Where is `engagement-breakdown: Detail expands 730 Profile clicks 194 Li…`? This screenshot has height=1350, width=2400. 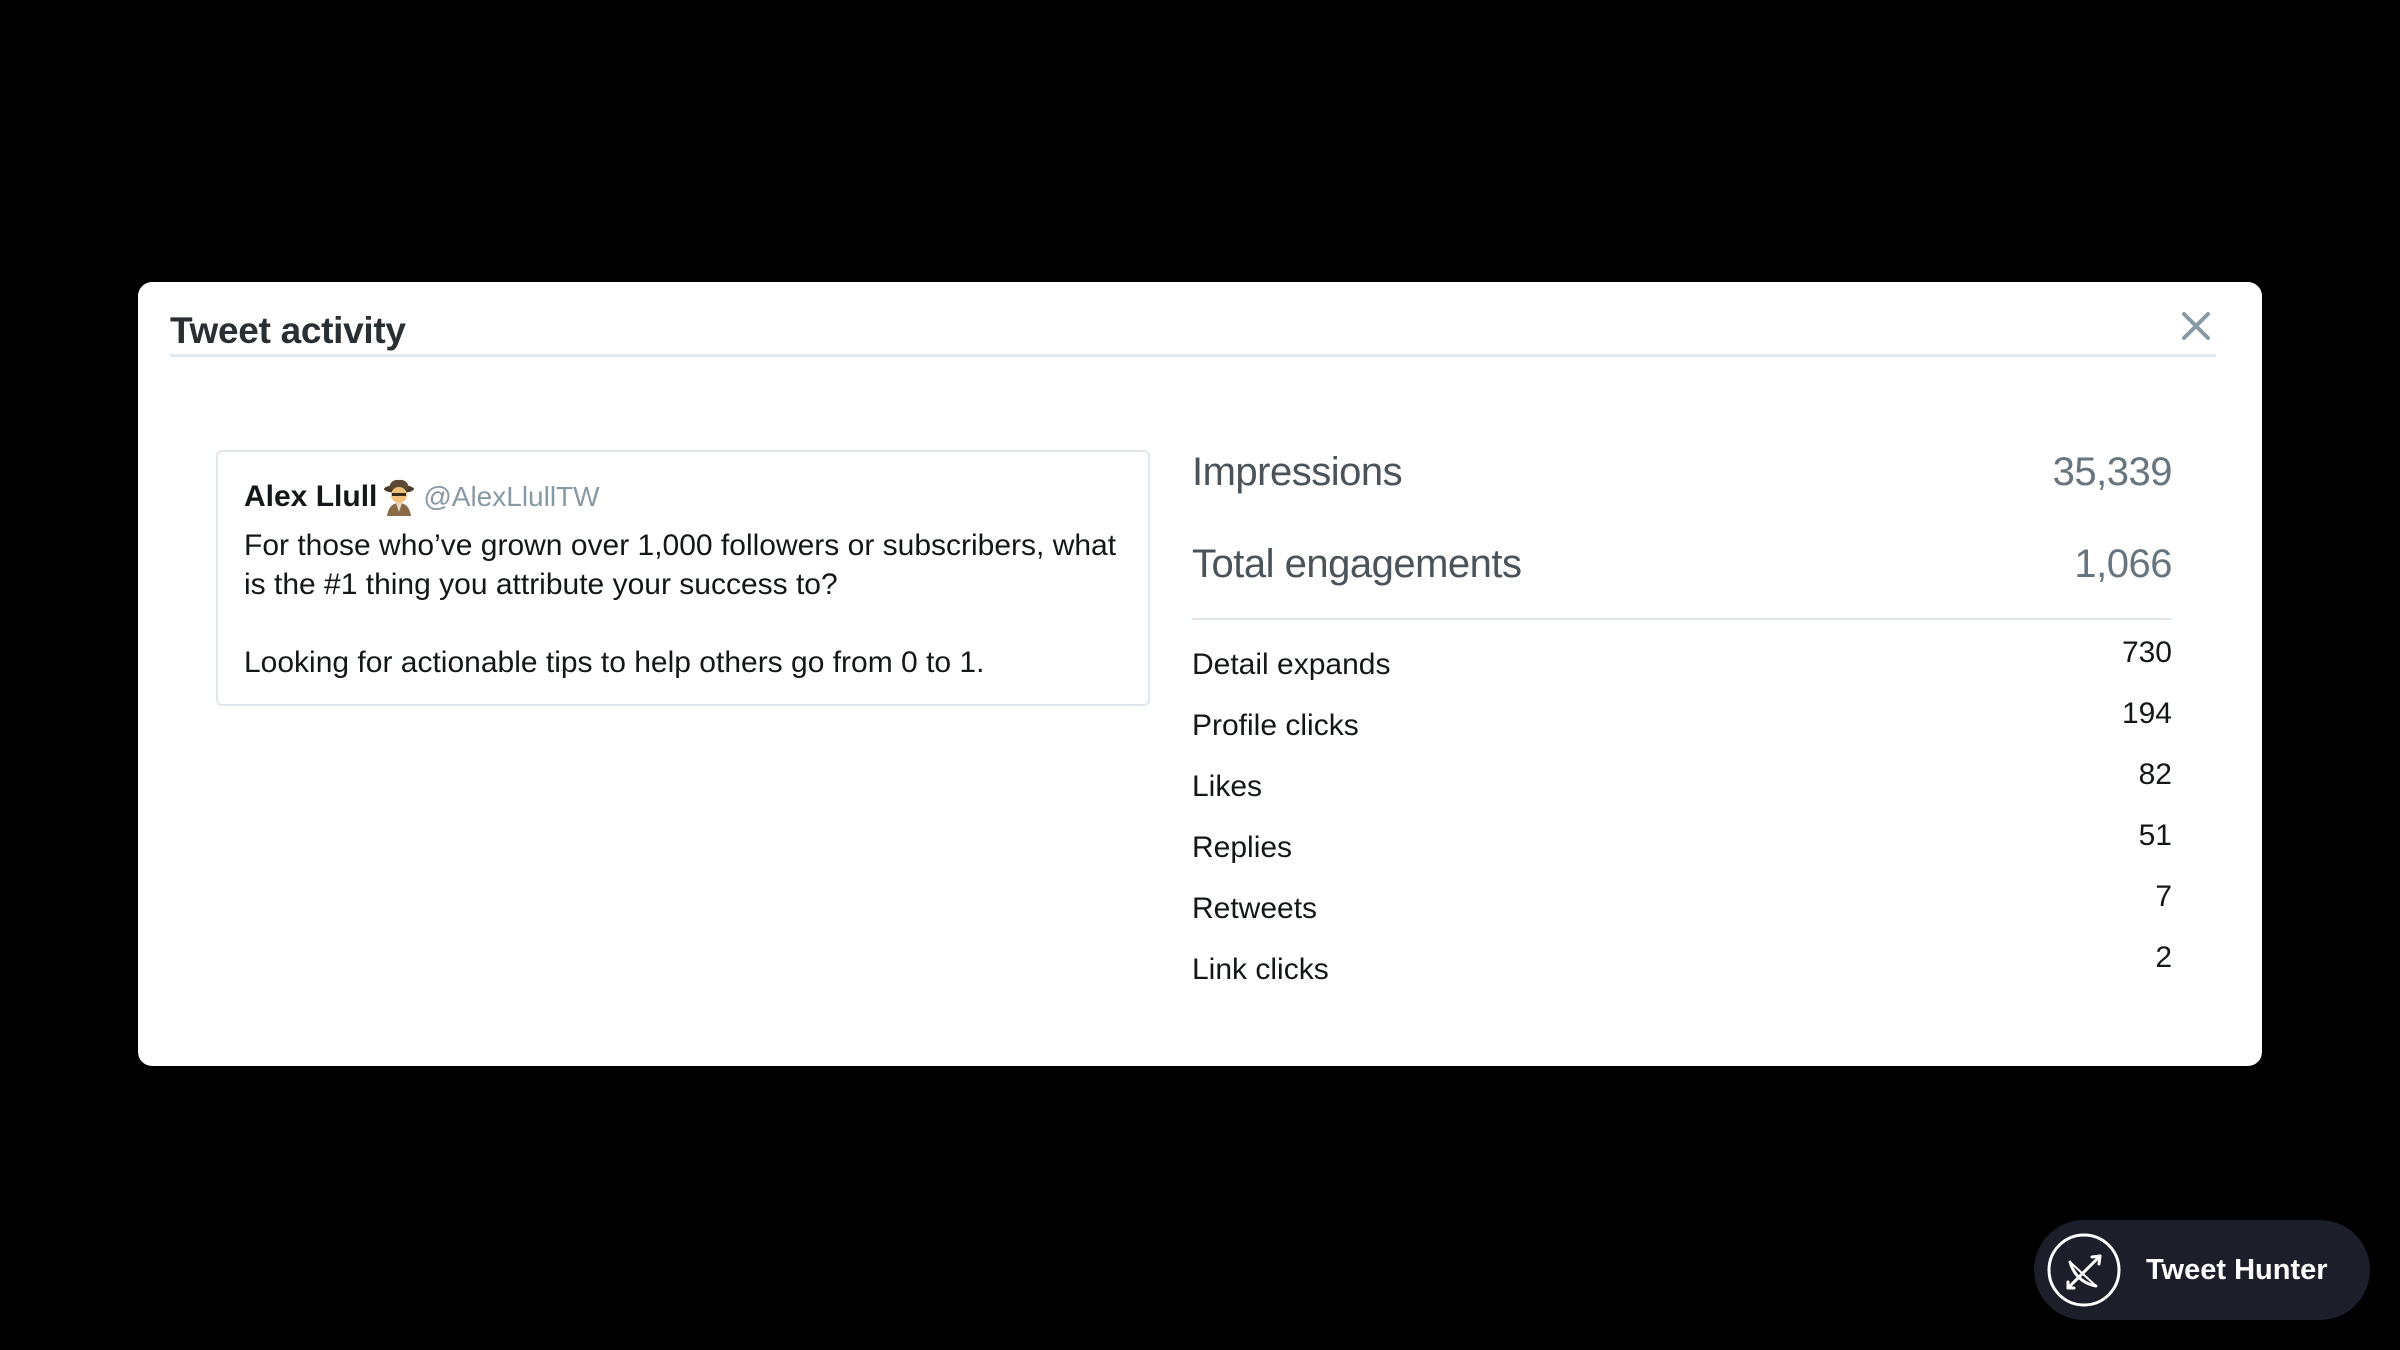 engagement-breakdown: Detail expands 730 Profile clicks 194 Li… is located at coordinates (1682, 815).